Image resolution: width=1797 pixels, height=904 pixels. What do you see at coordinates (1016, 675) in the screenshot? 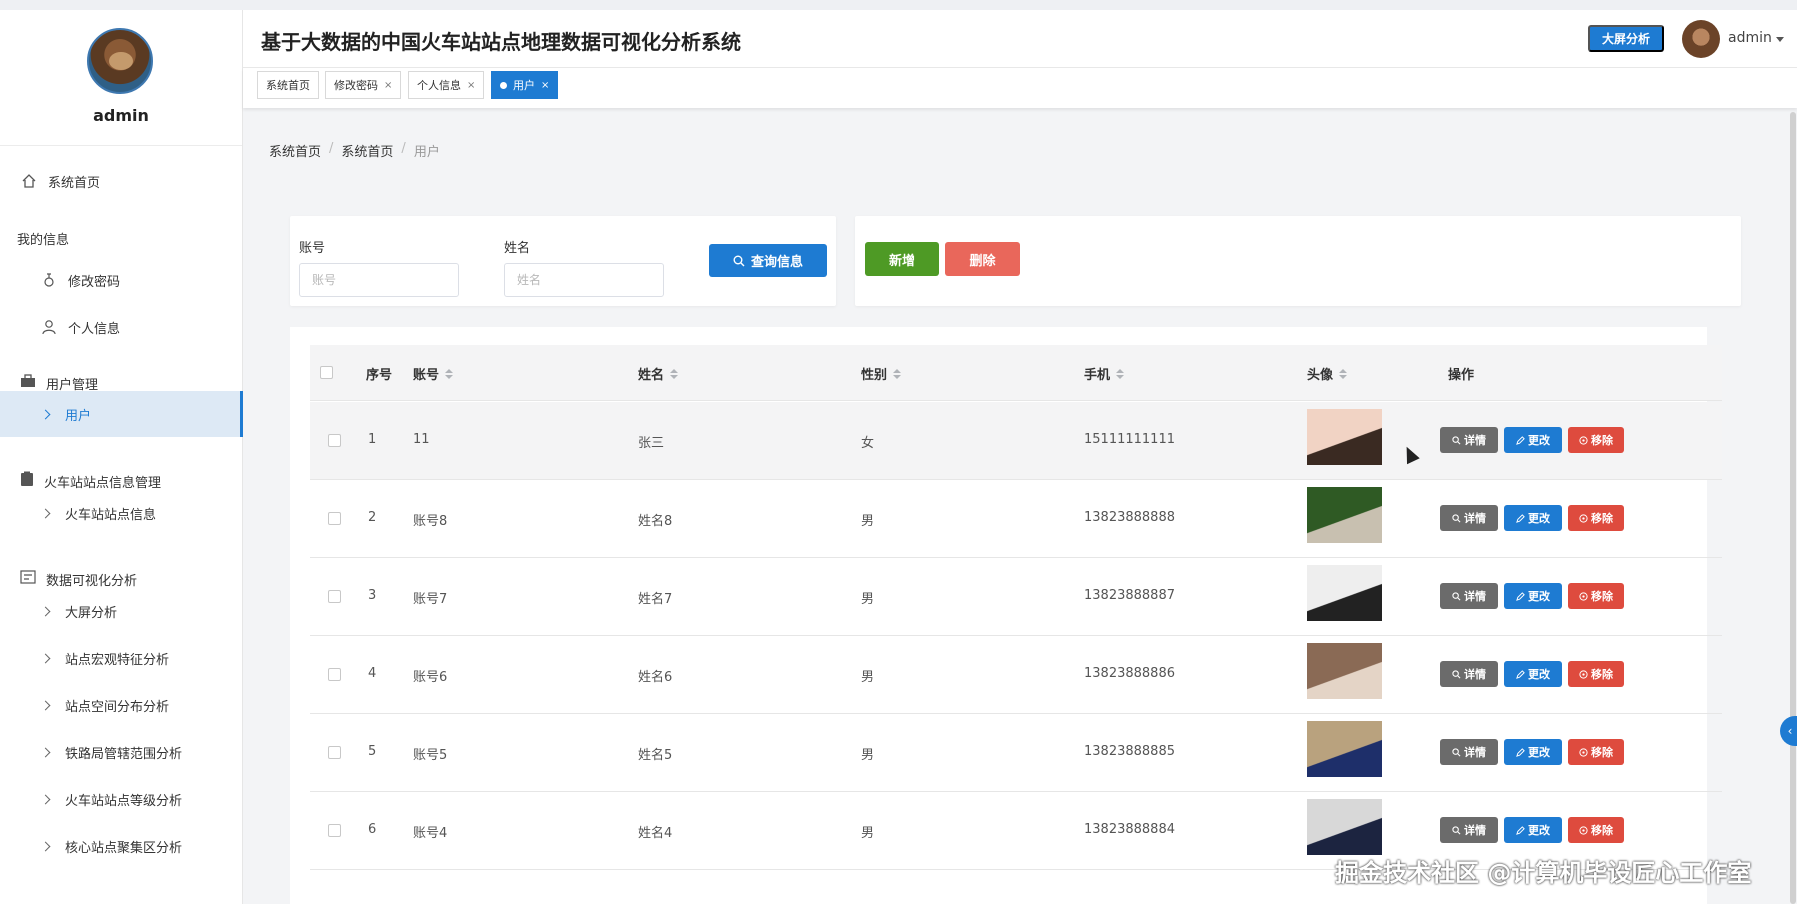
I see `table-row: 4 账号6 姓名6 男 13823888886 详情 更改 移除` at bounding box center [1016, 675].